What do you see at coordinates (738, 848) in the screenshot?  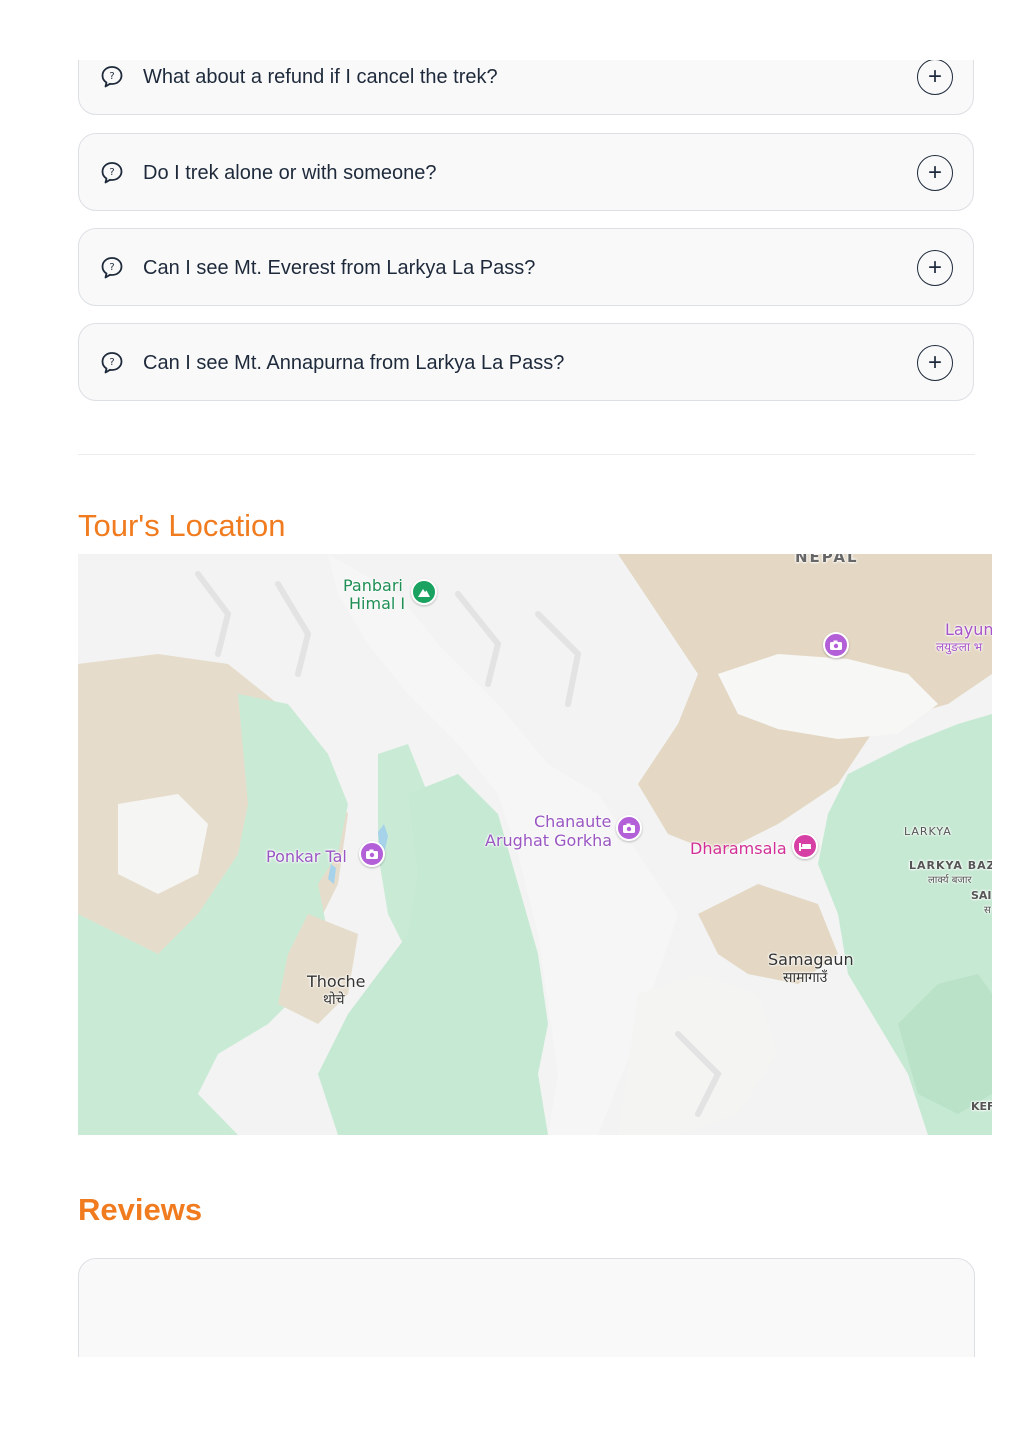 I see `map-label-dharamsala: Dharamsala` at bounding box center [738, 848].